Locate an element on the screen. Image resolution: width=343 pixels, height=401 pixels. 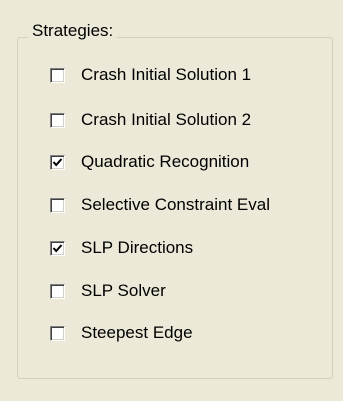
option-slp-solver: SLP Solver is located at coordinates (108, 291).